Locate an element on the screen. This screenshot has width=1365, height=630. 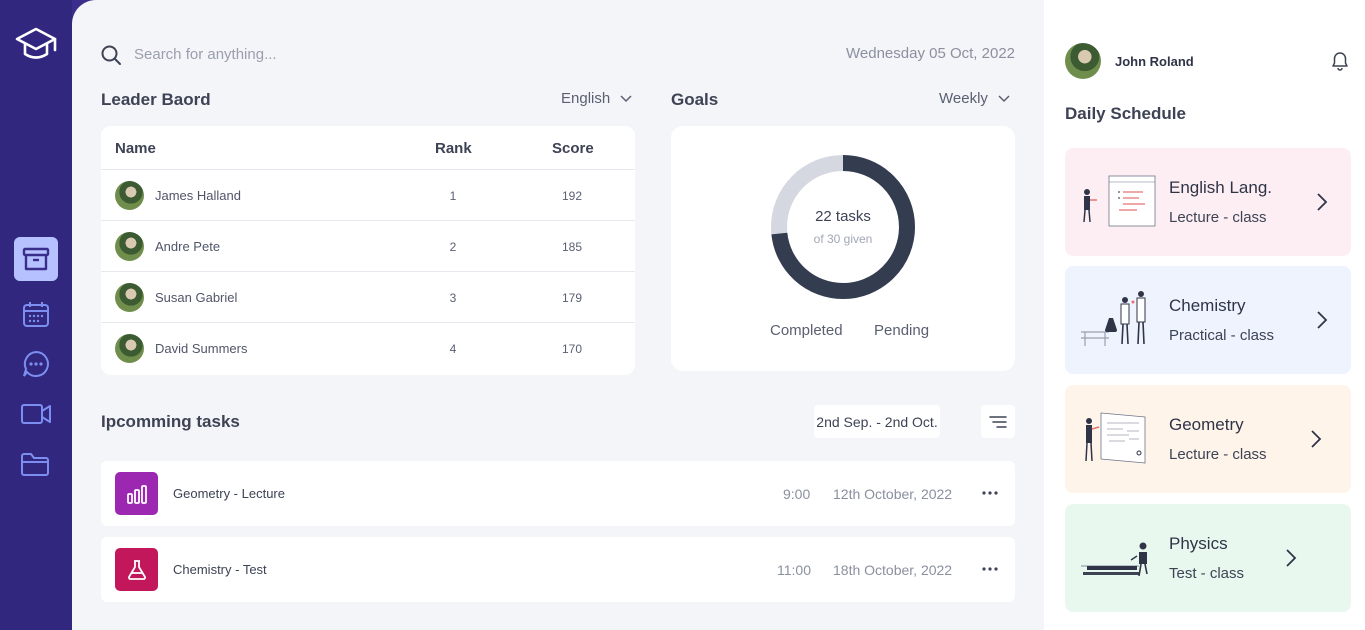
table-row: David Summers 4 170 is located at coordinates (368, 348).